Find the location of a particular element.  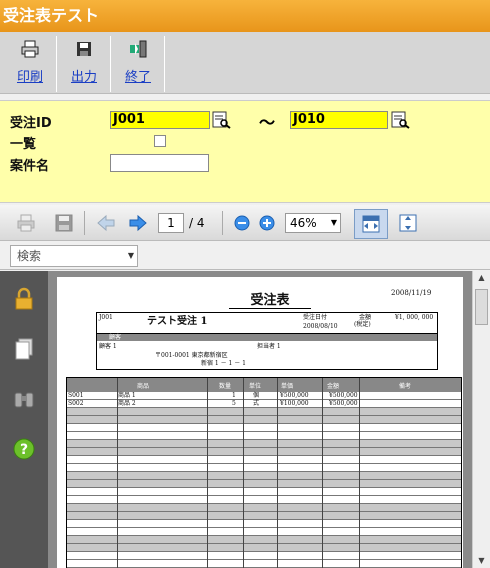

col-header-item: 商品 is located at coordinates (143, 386).